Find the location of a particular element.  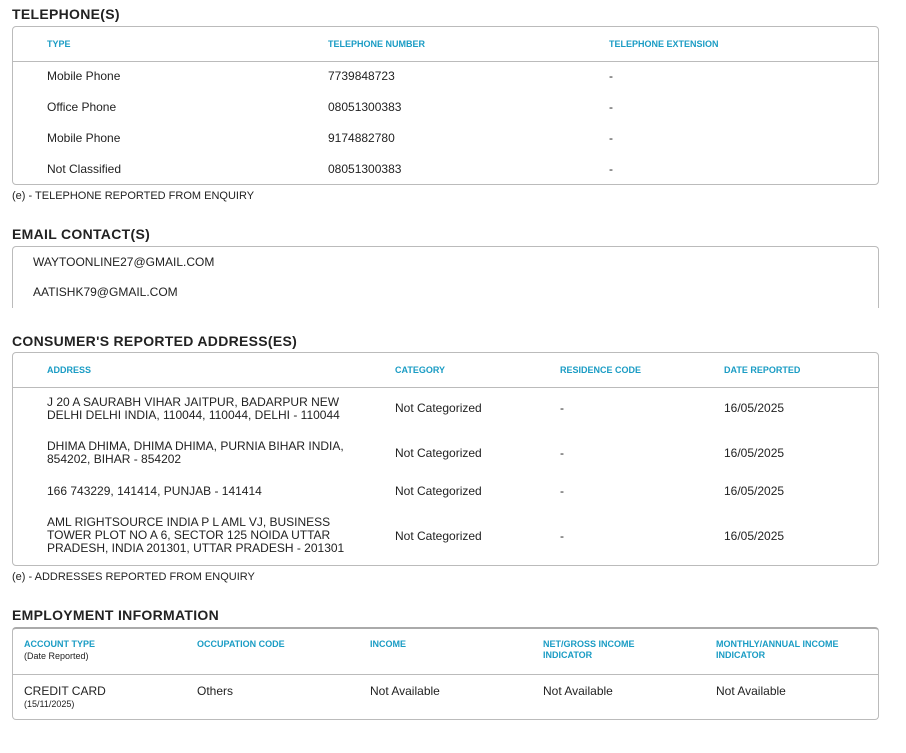

col-account-type: ACCOUNT TYPE (Date Reported) is located at coordinates (59, 650).